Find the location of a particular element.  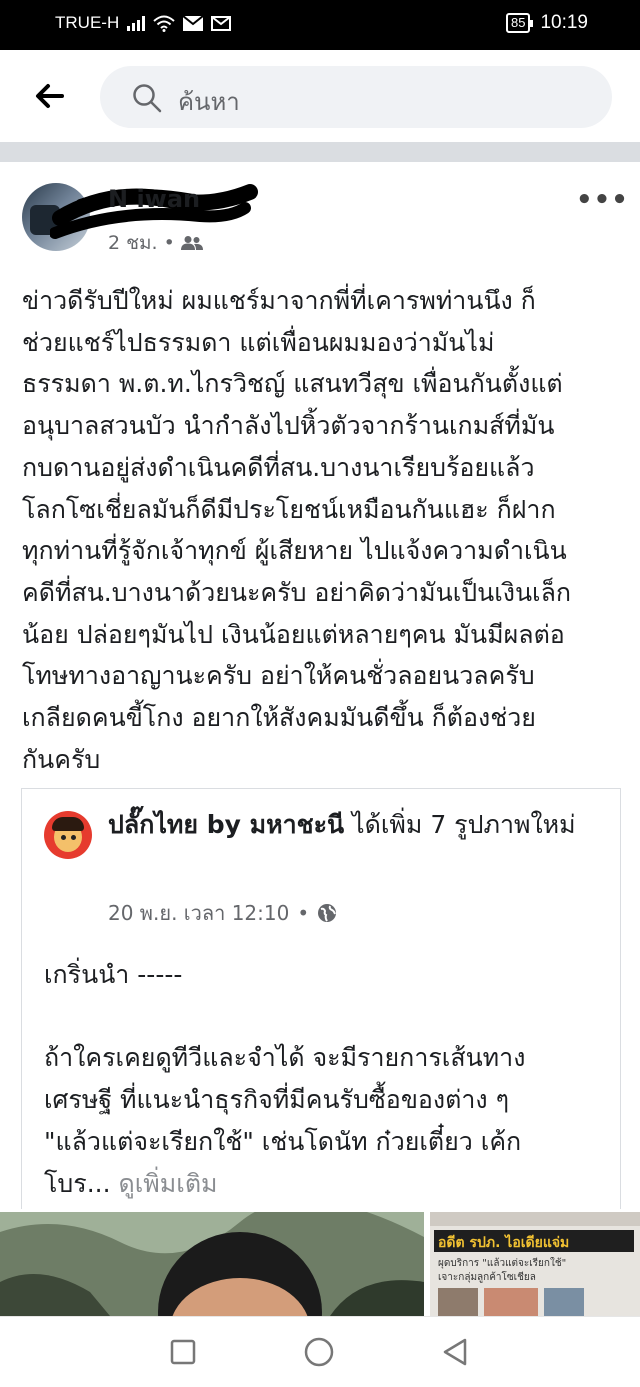

friends-icon is located at coordinates (191, 243).